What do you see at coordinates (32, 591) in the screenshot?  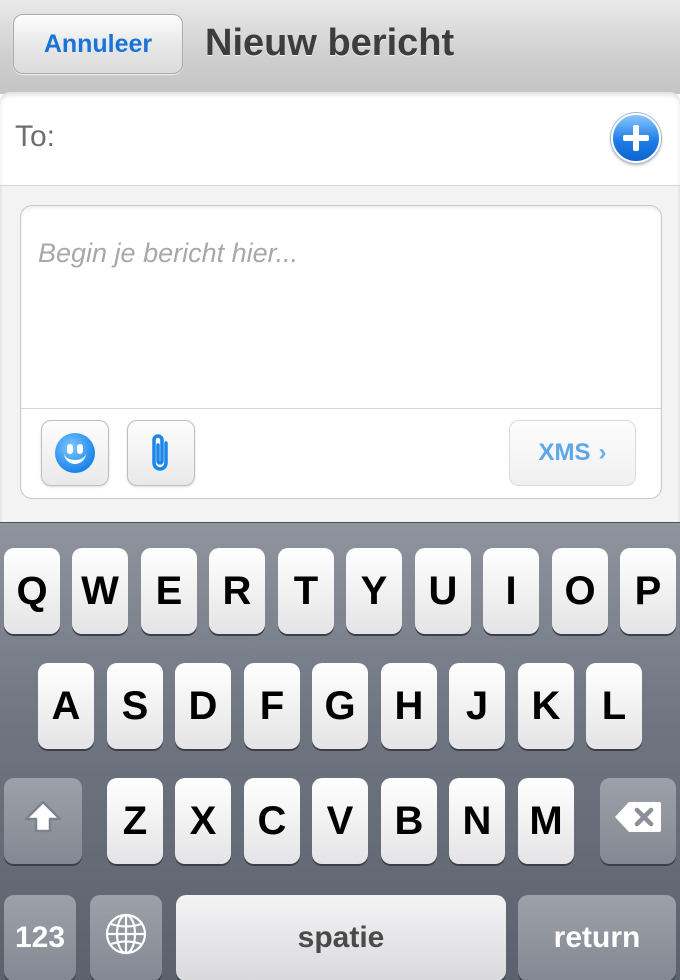 I see `key-q: Q` at bounding box center [32, 591].